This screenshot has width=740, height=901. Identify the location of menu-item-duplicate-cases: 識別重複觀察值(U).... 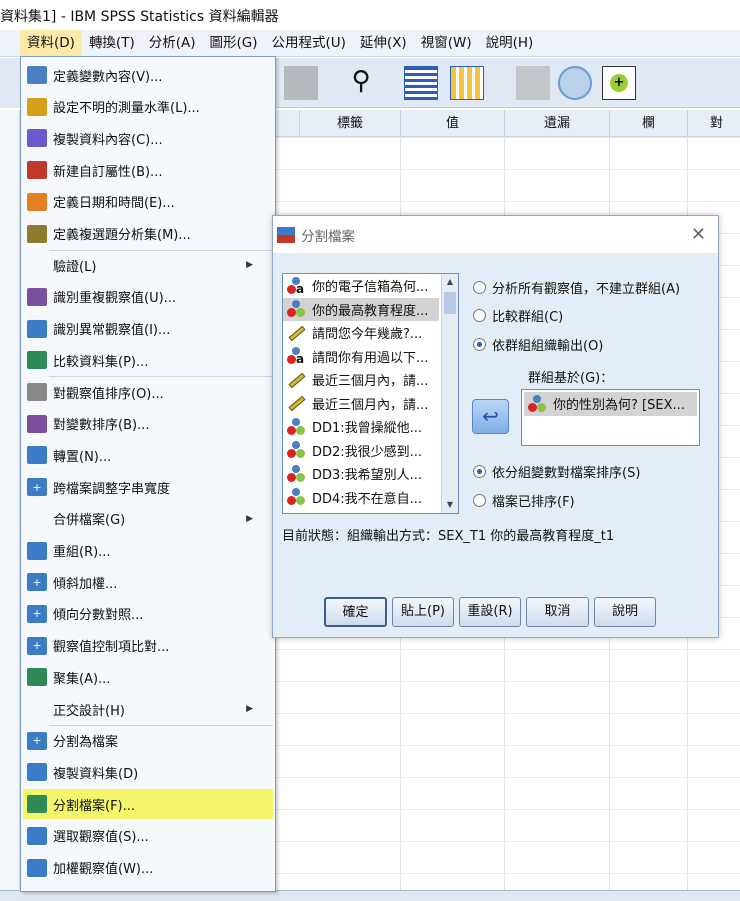
(148, 297).